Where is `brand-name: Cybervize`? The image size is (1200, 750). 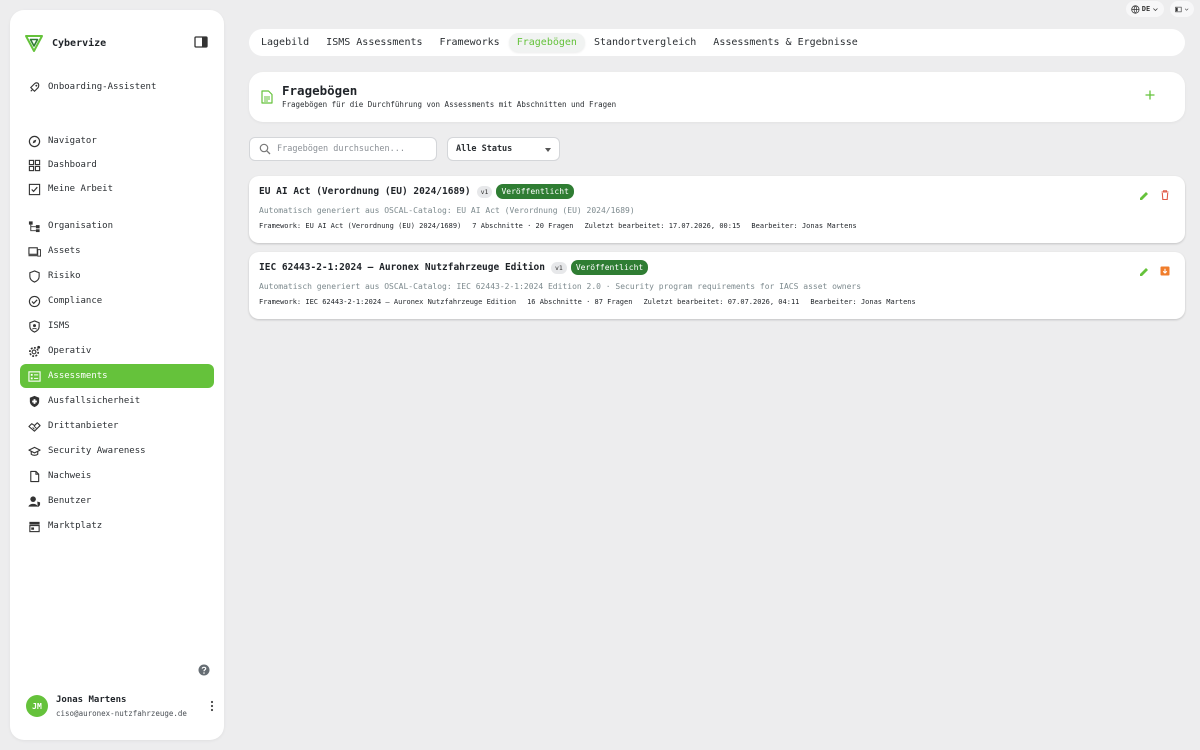
brand-name: Cybervize is located at coordinates (79, 43).